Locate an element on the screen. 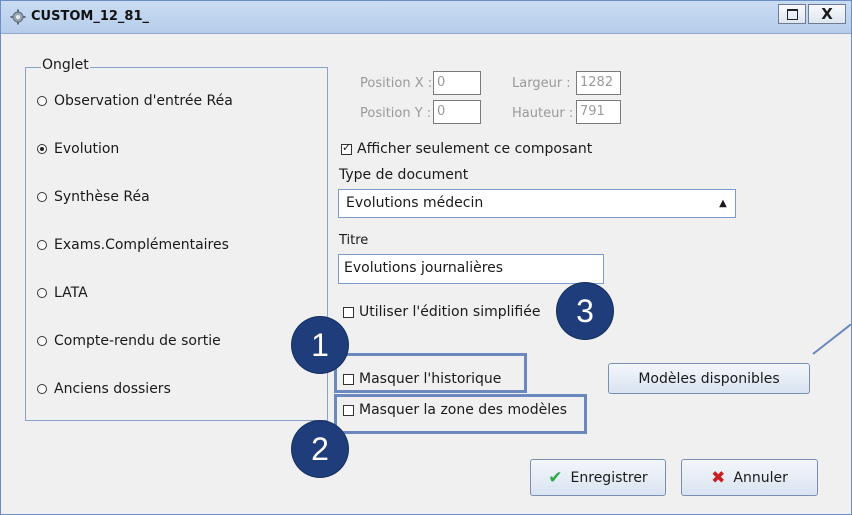  save-button: ✔ Enregistrer is located at coordinates (598, 477).